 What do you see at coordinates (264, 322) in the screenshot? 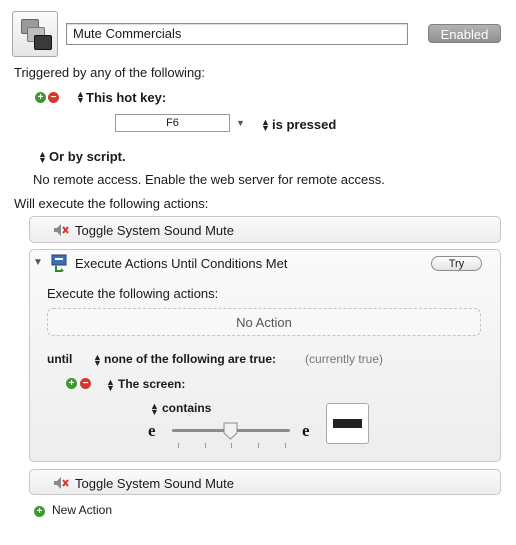
I see `no-action-dropzone: No Action` at bounding box center [264, 322].